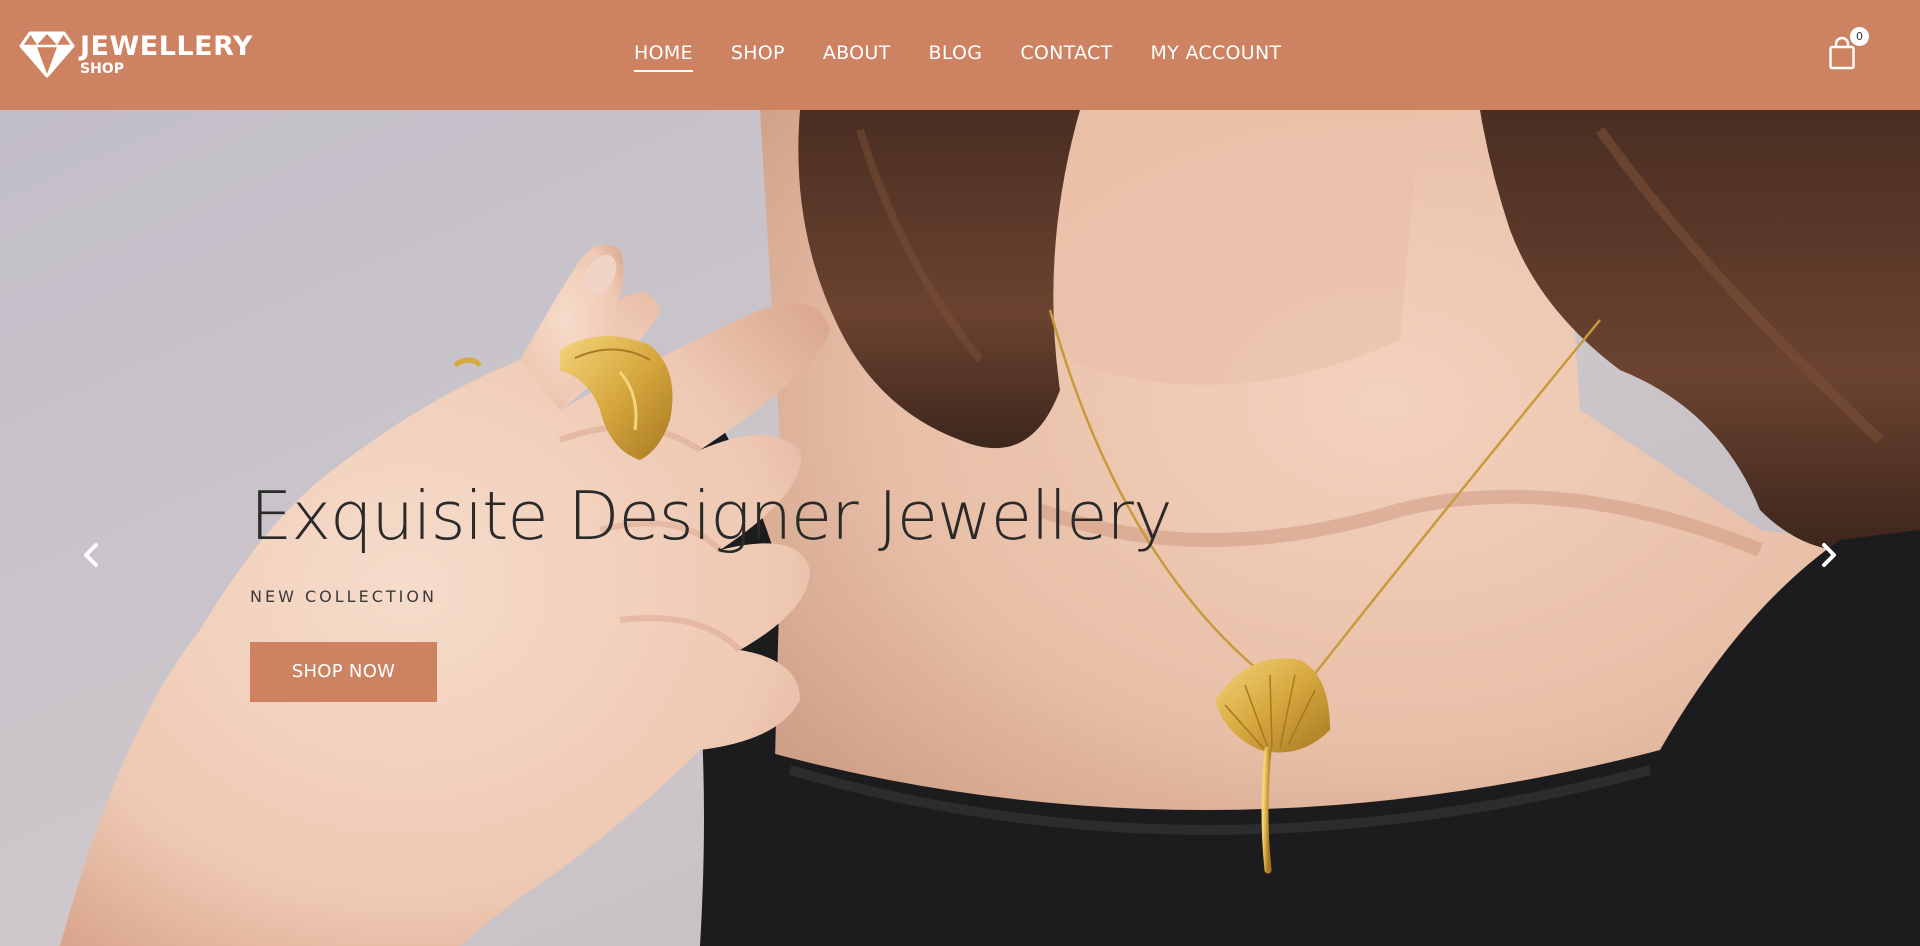 This screenshot has width=1920, height=946. What do you see at coordinates (166, 46) in the screenshot?
I see `brand-name: JEWELLERY` at bounding box center [166, 46].